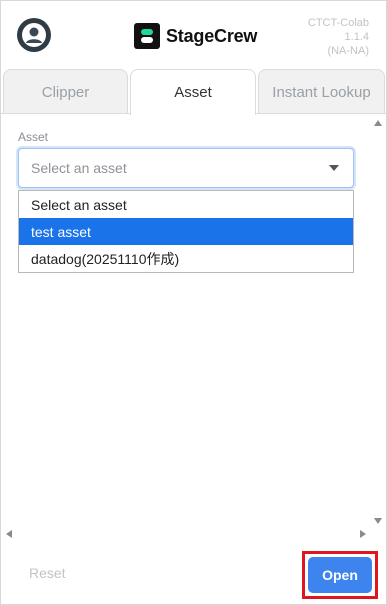  What do you see at coordinates (186, 168) in the screenshot?
I see `asset-select: Select an asset` at bounding box center [186, 168].